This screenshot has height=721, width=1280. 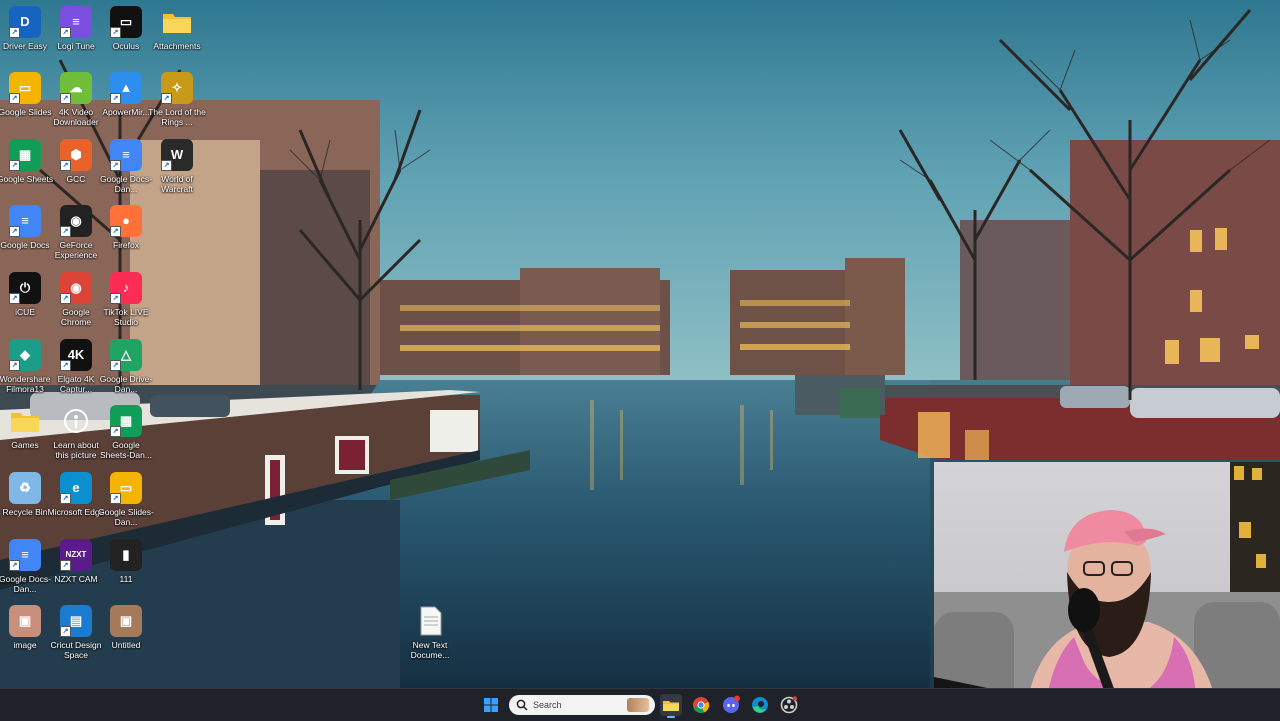 I want to click on world-of-warcraft-icon: W ↗, so click(x=177, y=155).